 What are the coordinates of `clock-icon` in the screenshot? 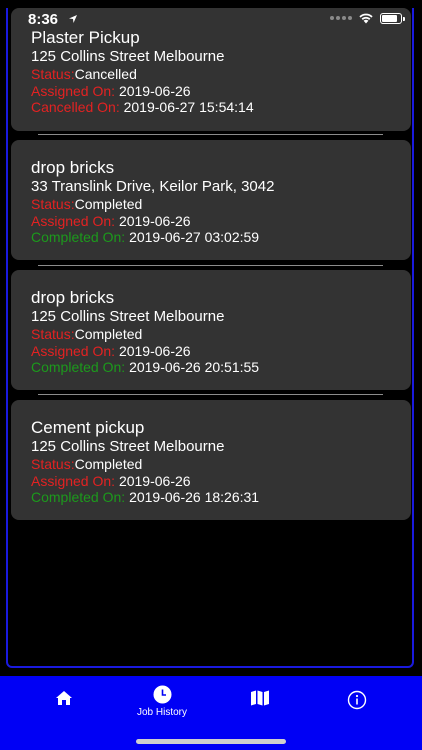 It's located at (162, 694).